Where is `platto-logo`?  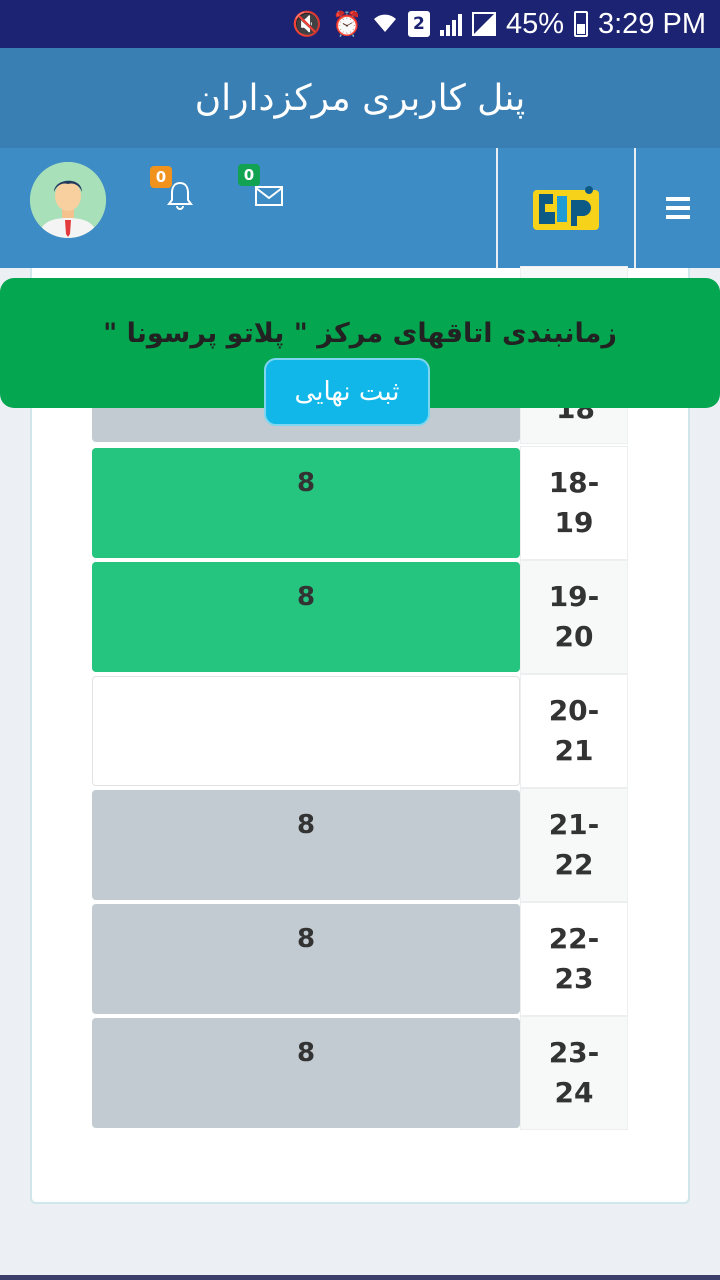
platto-logo is located at coordinates (566, 208).